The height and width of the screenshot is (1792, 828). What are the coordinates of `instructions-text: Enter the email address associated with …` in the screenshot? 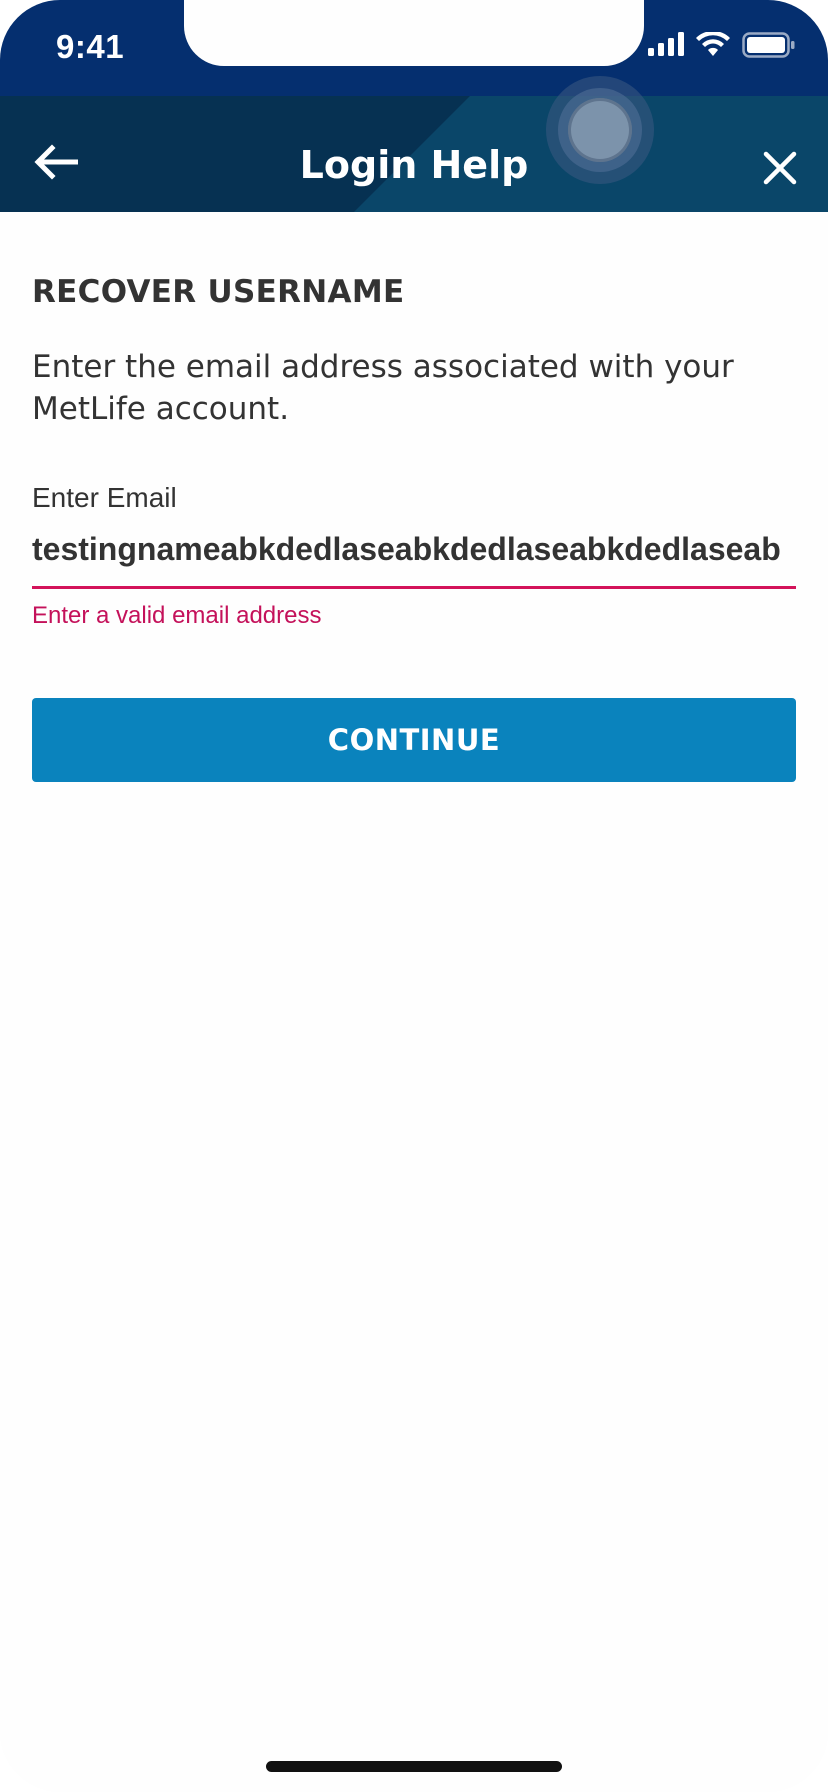 It's located at (383, 388).